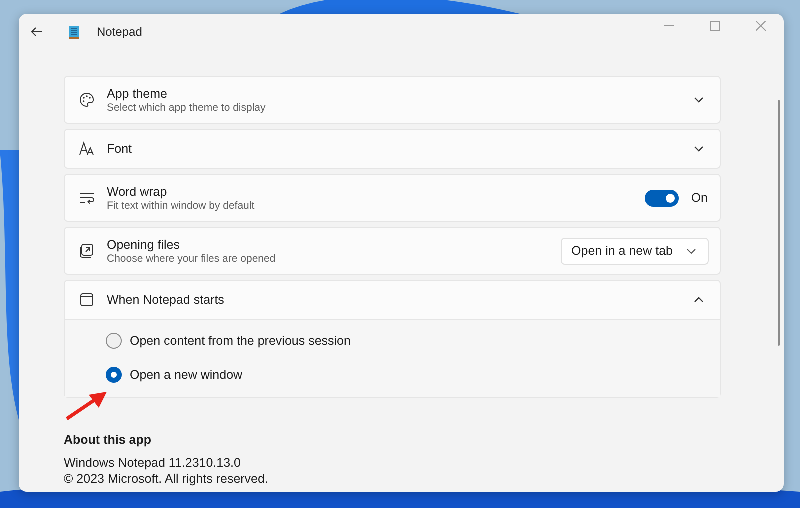  What do you see at coordinates (392, 149) in the screenshot?
I see `settings-card: Font` at bounding box center [392, 149].